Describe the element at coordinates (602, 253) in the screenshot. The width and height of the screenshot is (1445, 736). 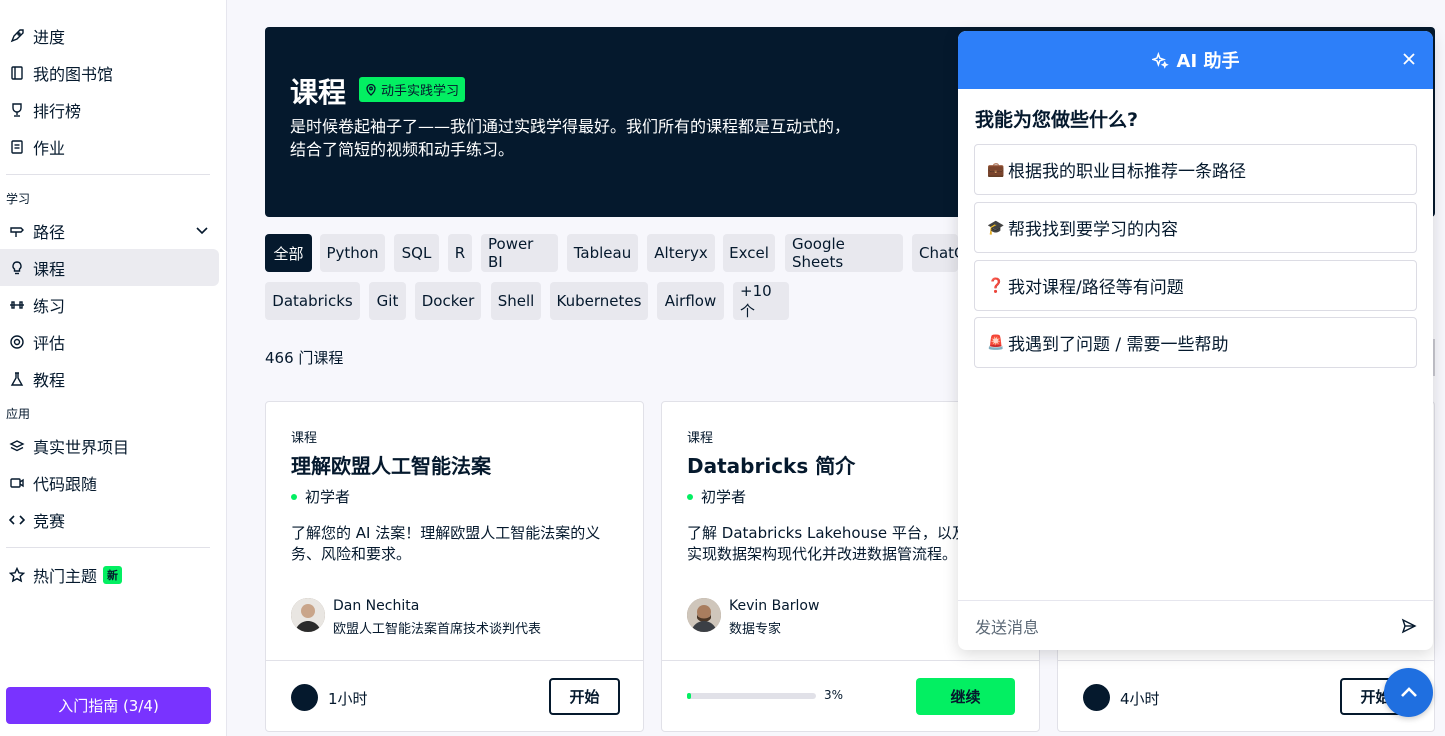
I see `filter-chip-tableau: Tableau` at that location.